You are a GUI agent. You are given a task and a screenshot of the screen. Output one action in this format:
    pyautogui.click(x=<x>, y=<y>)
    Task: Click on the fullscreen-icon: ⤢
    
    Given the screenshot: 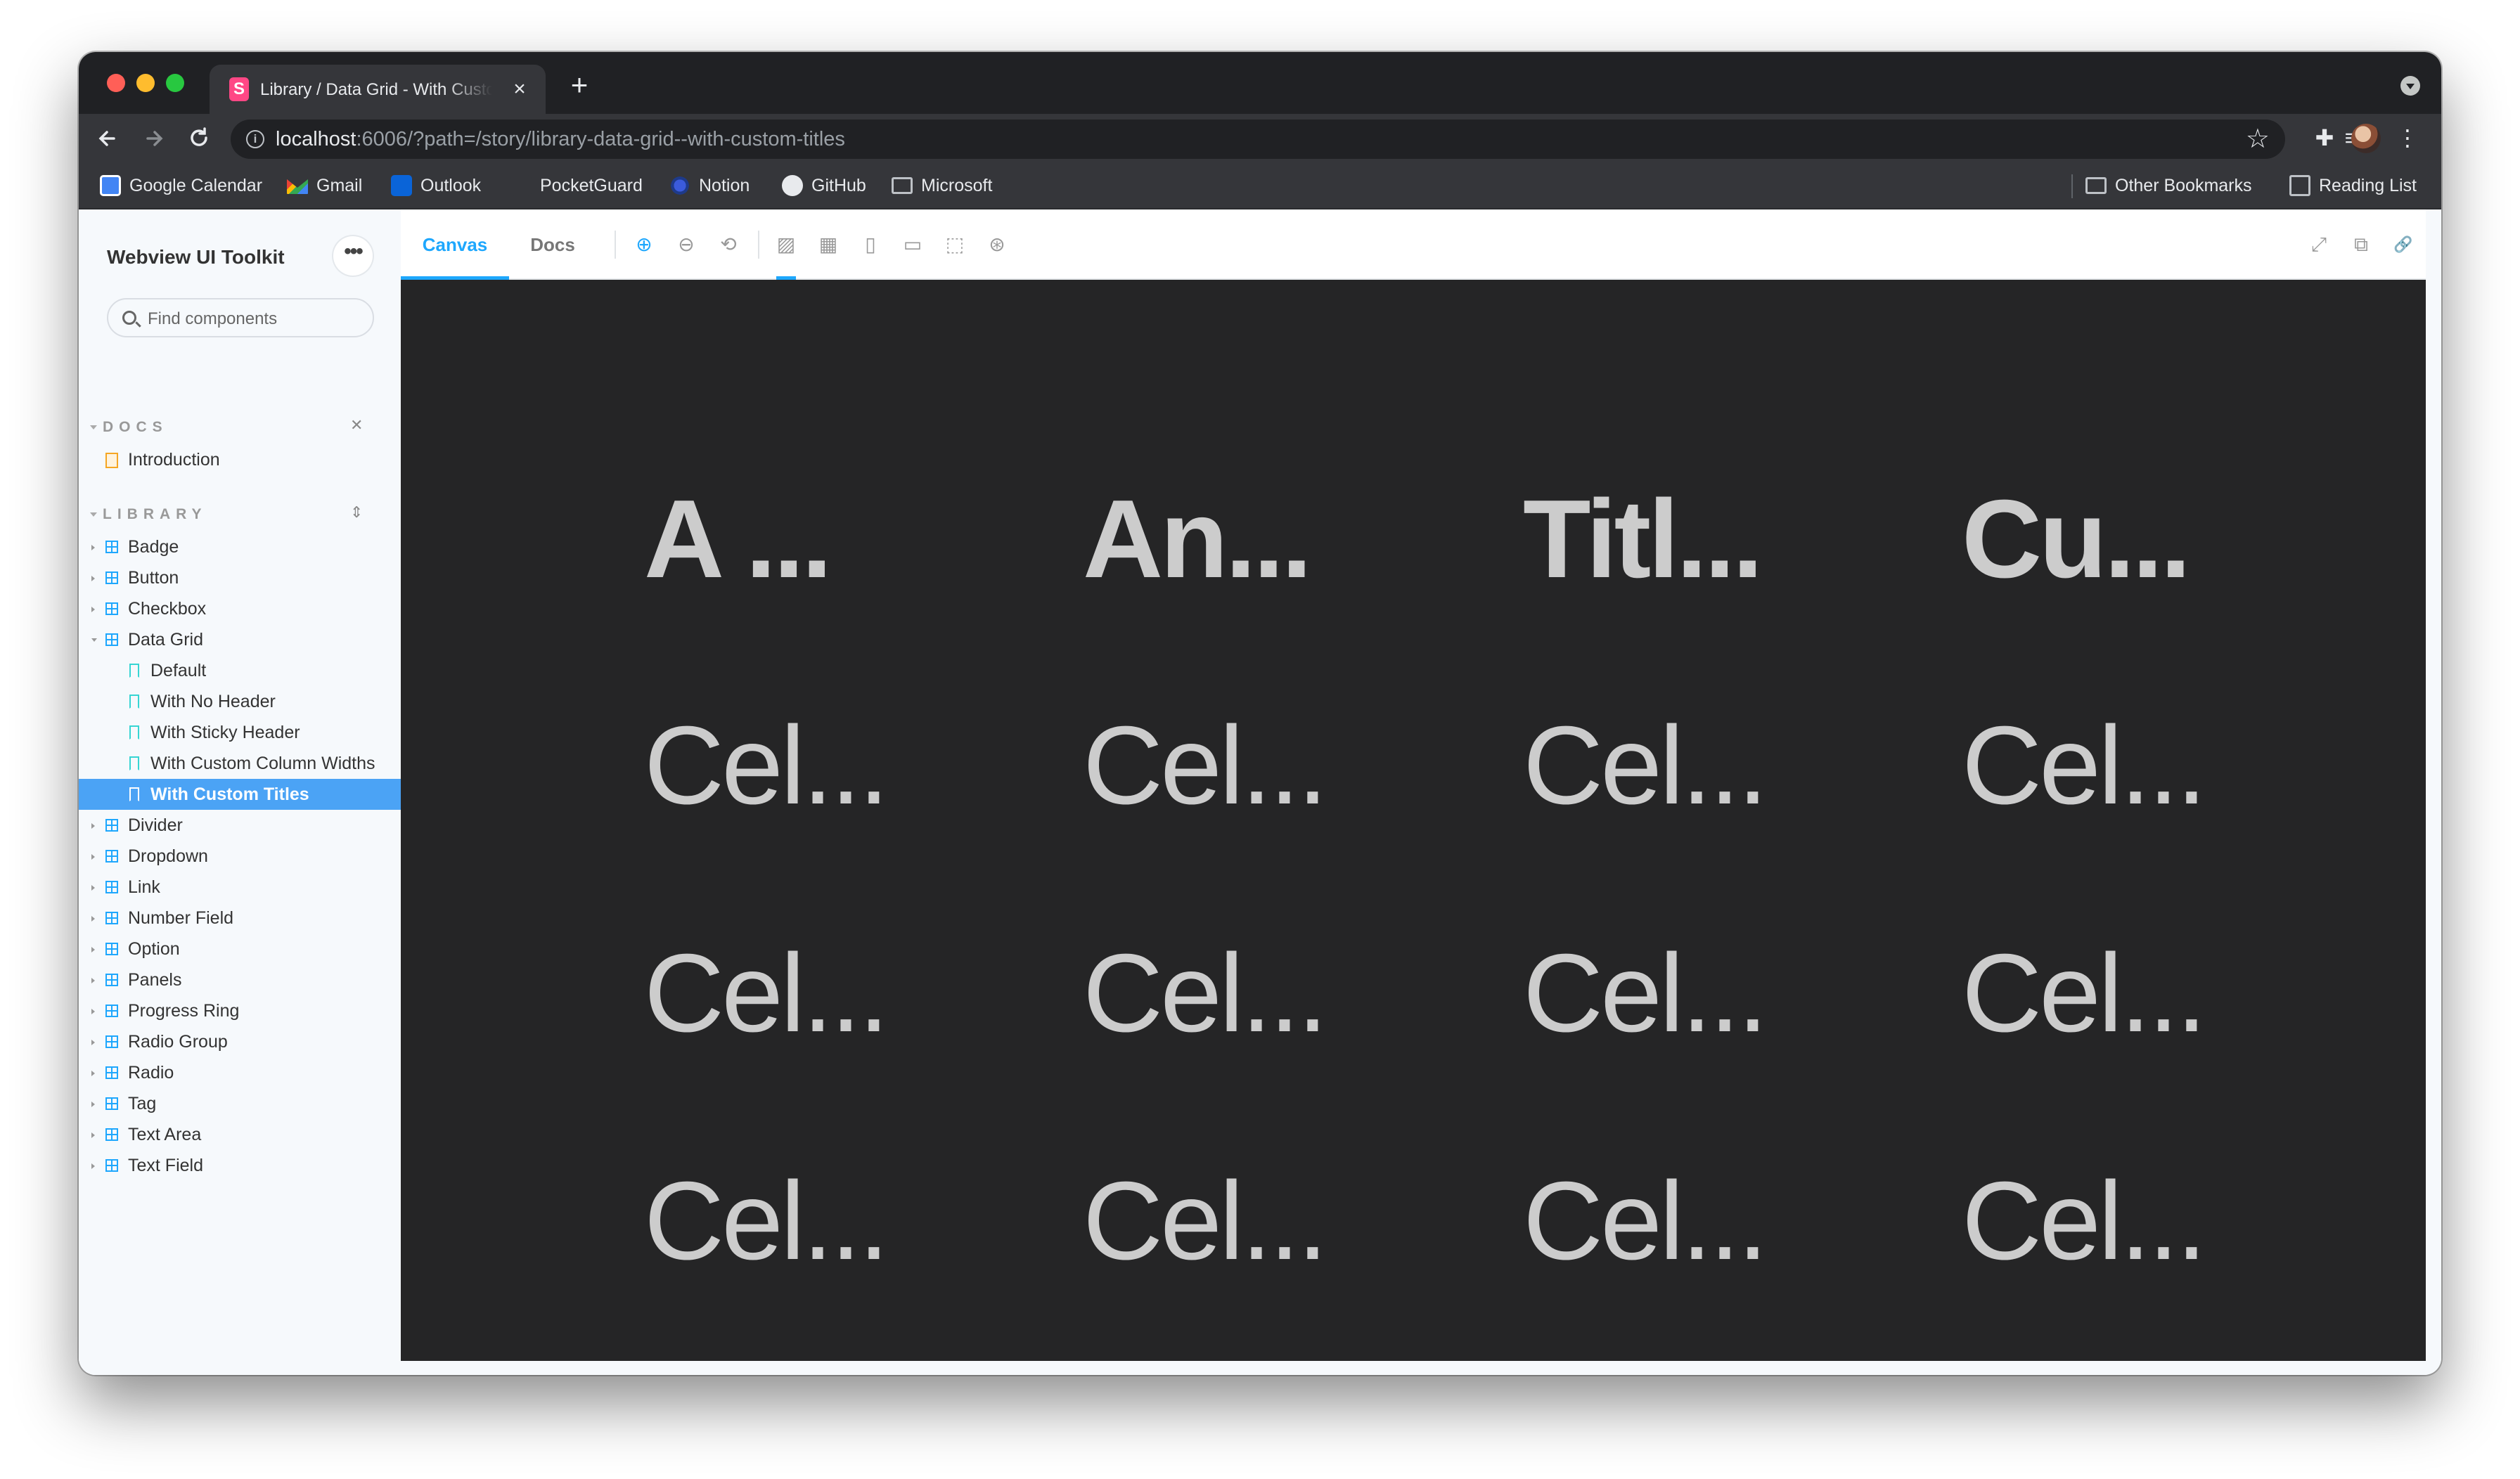 What is the action you would take?
    pyautogui.click(x=2319, y=244)
    